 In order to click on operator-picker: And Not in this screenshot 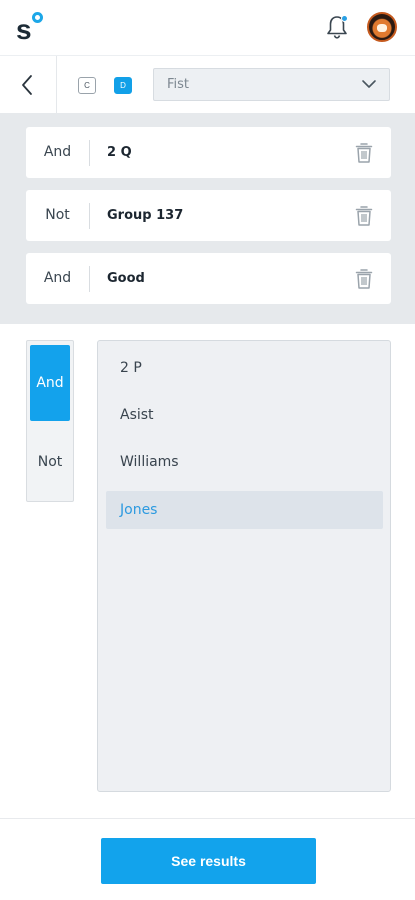, I will do `click(50, 421)`.